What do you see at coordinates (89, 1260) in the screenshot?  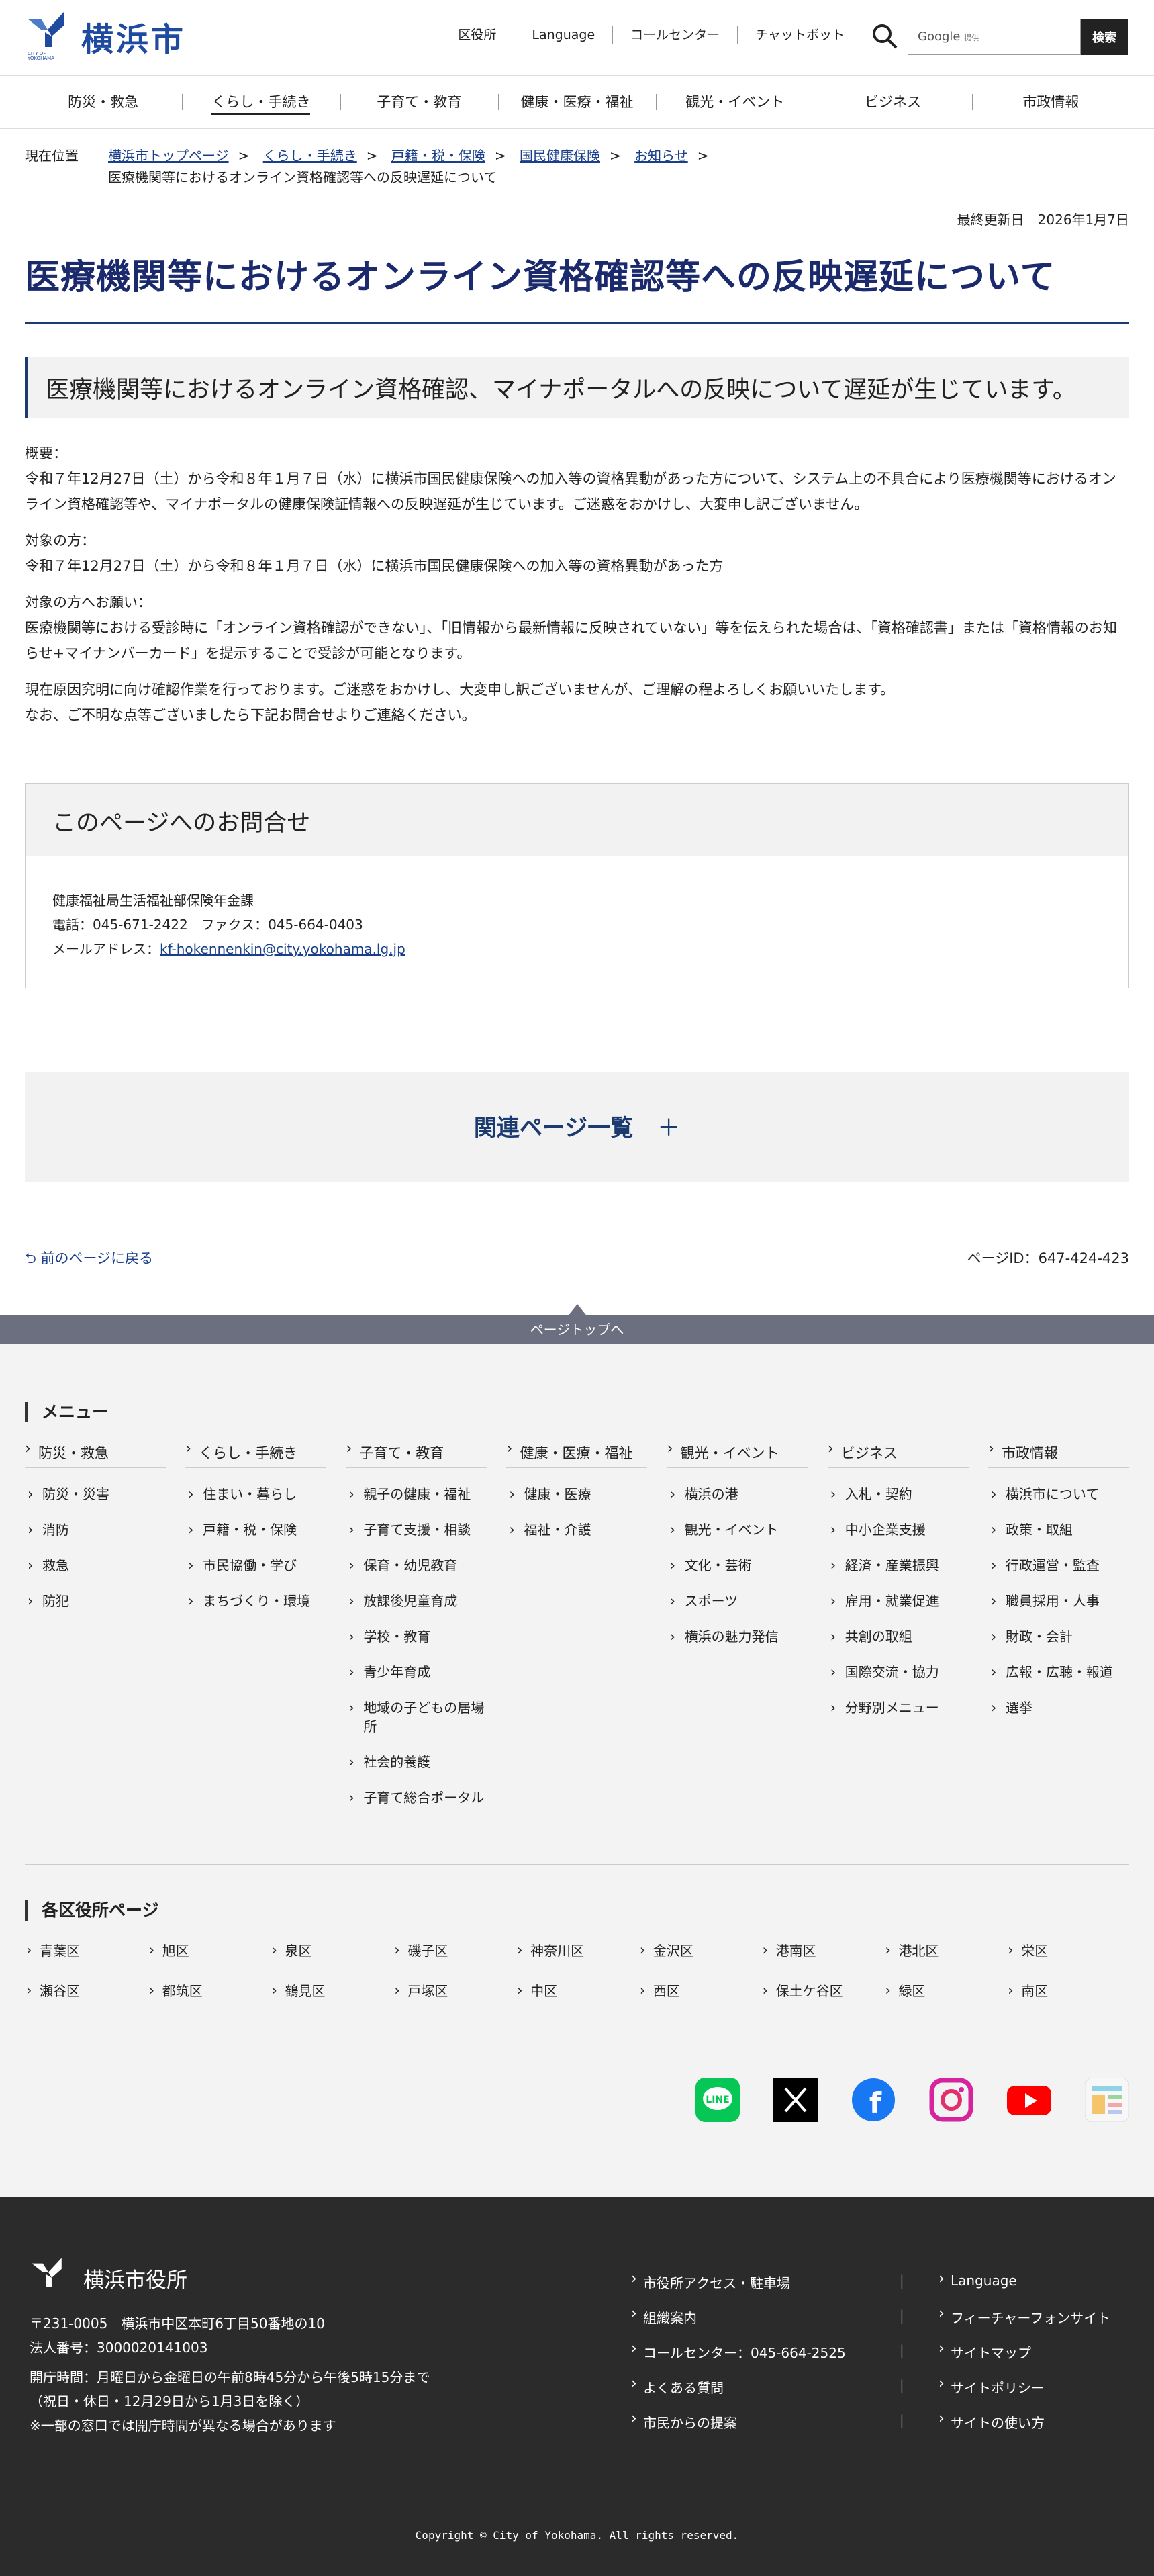 I see `back-link: ⮌ 前のページに戻る` at bounding box center [89, 1260].